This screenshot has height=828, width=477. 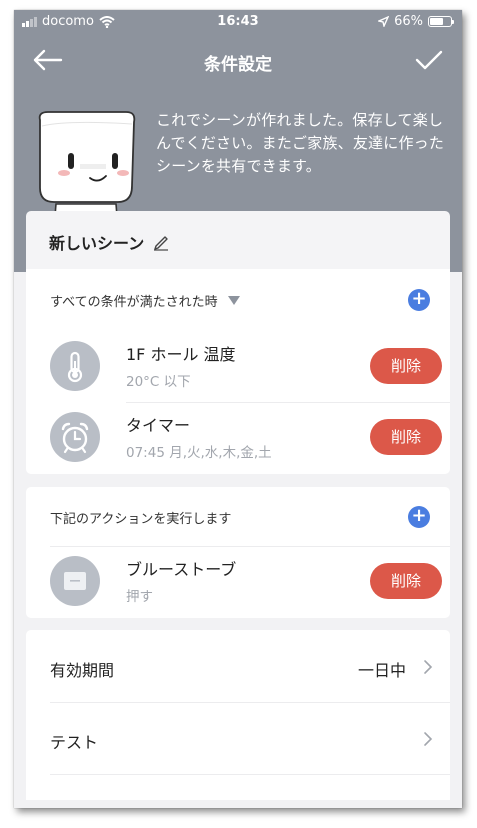 I want to click on checkmark-icon, so click(x=429, y=60).